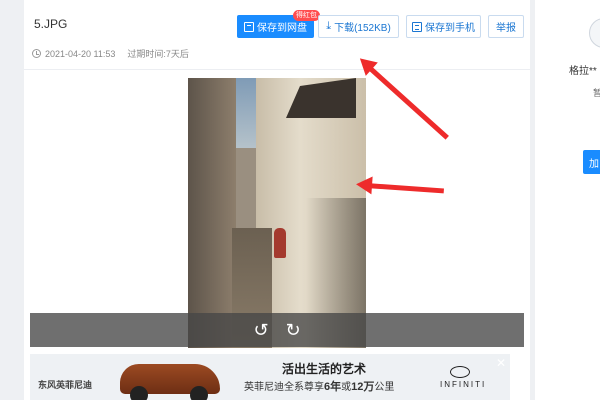 This screenshot has width=600, height=400. Describe the element at coordinates (319, 387) in the screenshot. I see `ad-offer: 英菲尼迪全系尊享6年或12万公里` at that location.